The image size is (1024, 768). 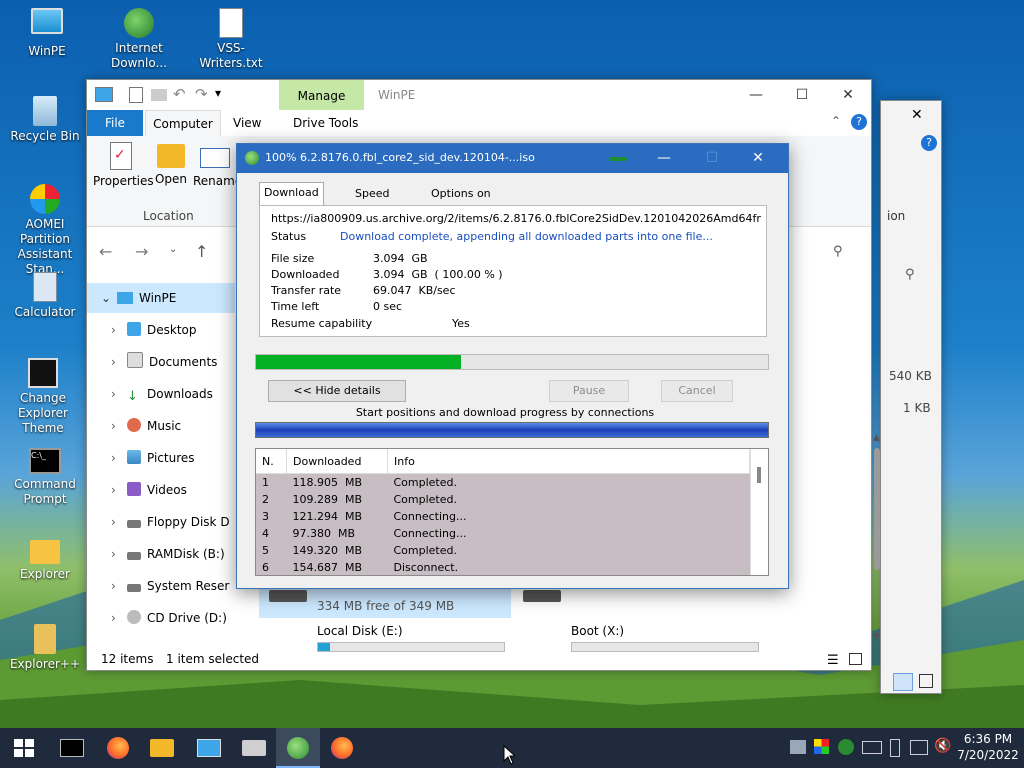 What do you see at coordinates (136, 95) in the screenshot?
I see `properties-icon` at bounding box center [136, 95].